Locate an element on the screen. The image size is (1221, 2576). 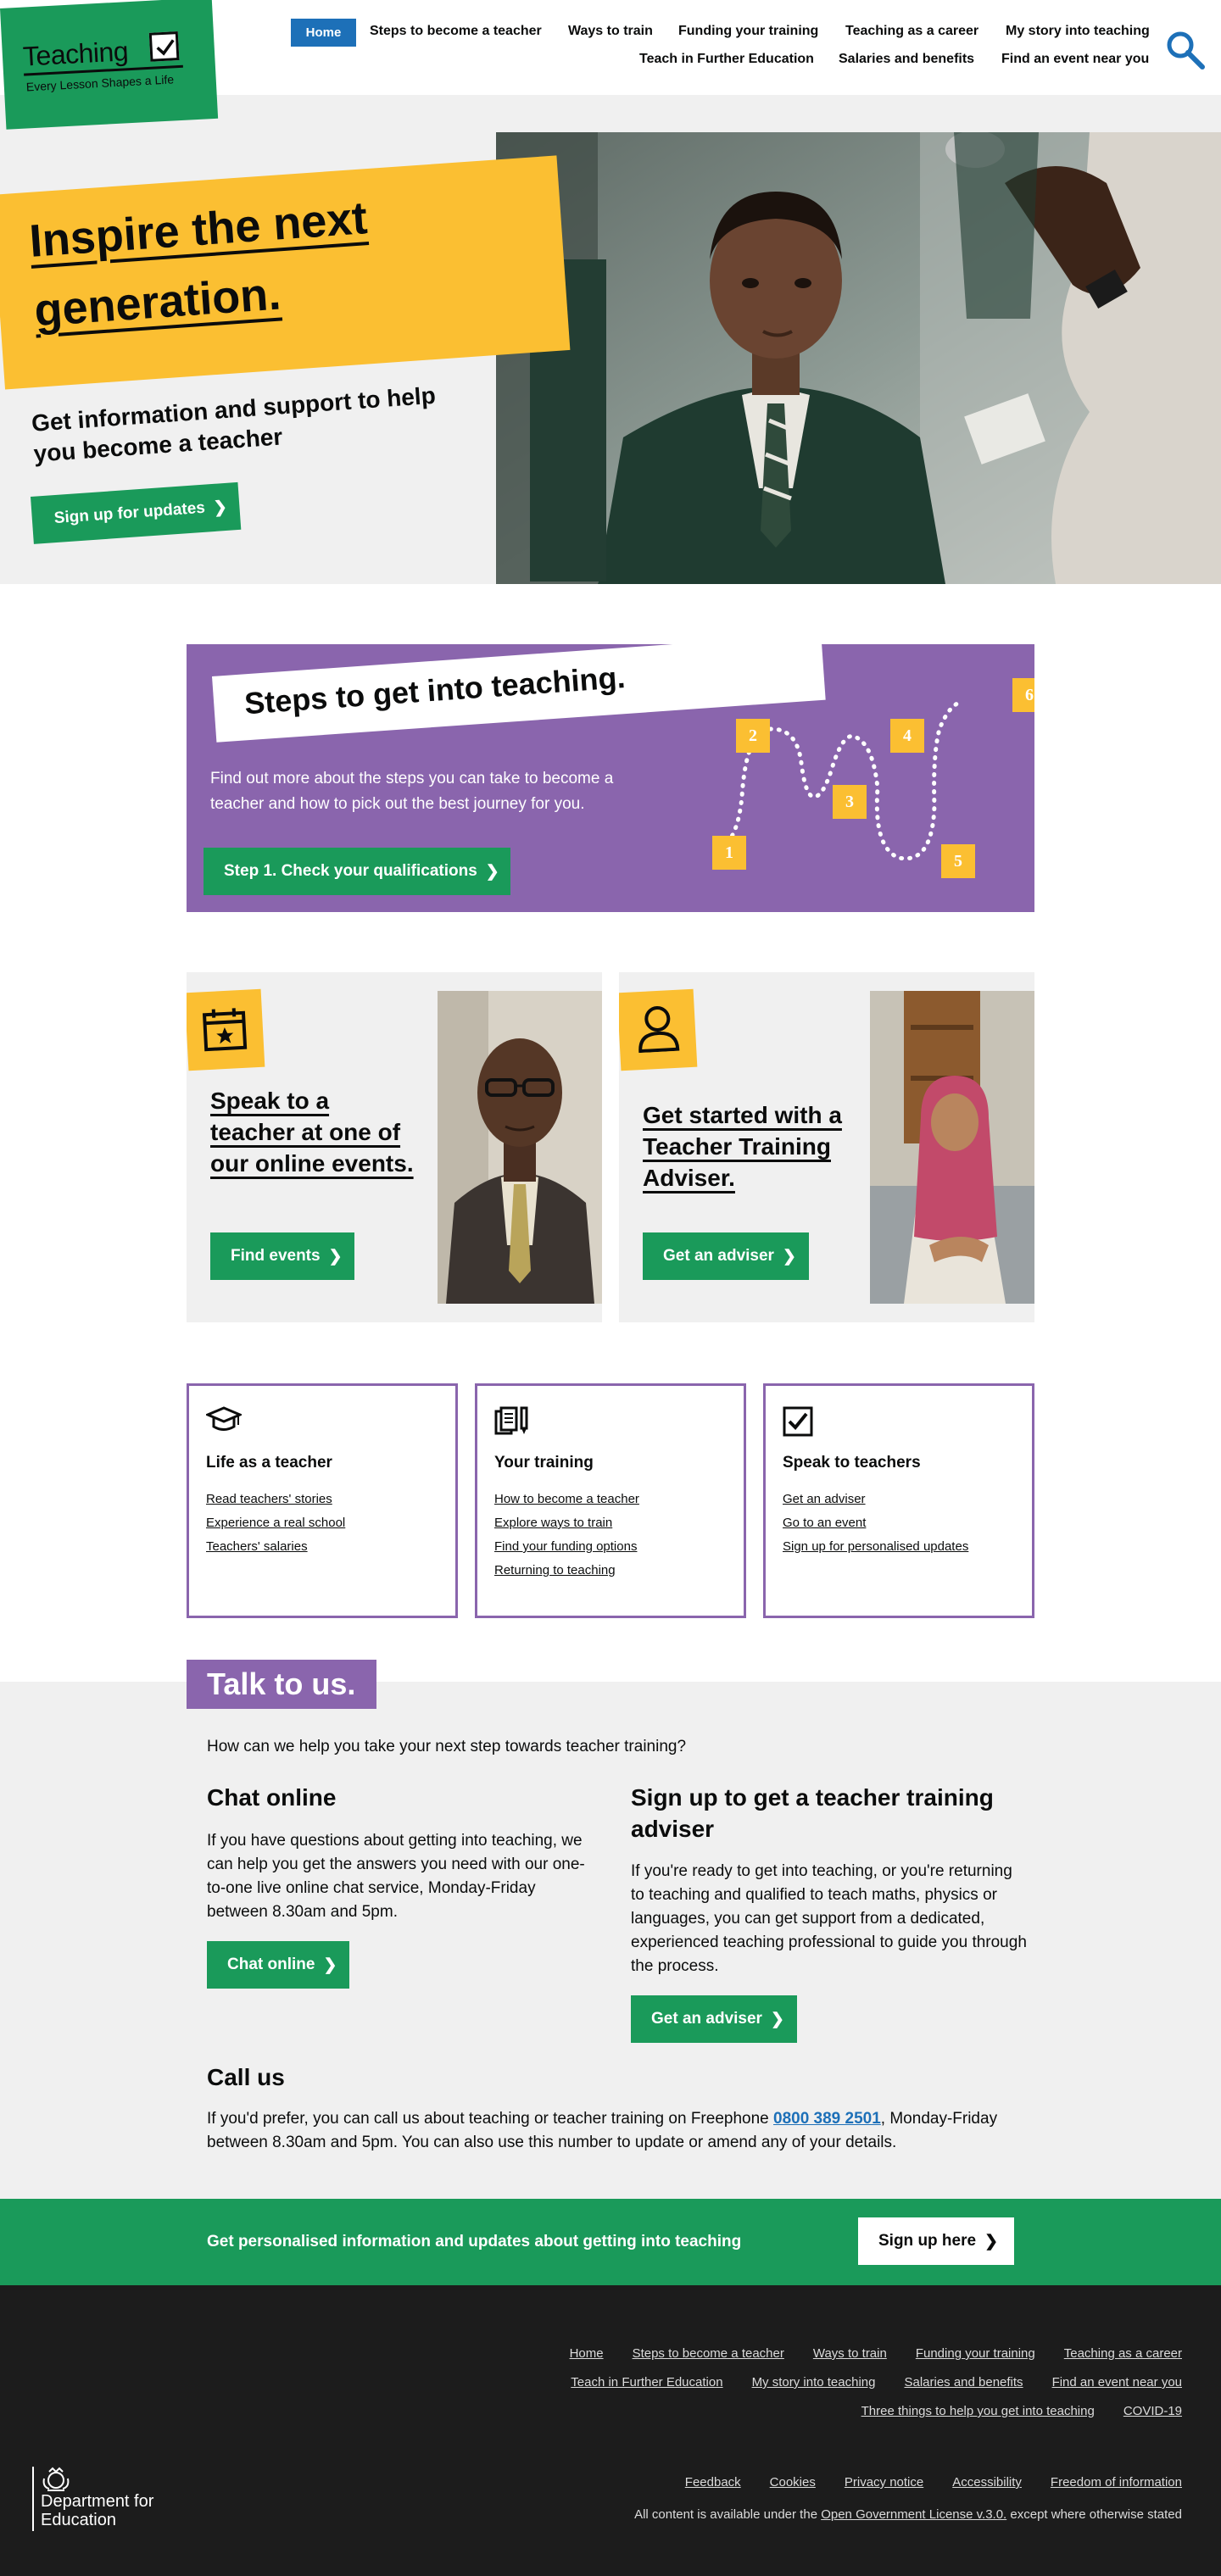
check-qualifications-label: Step 1. Check your qualifications is located at coordinates (350, 871).